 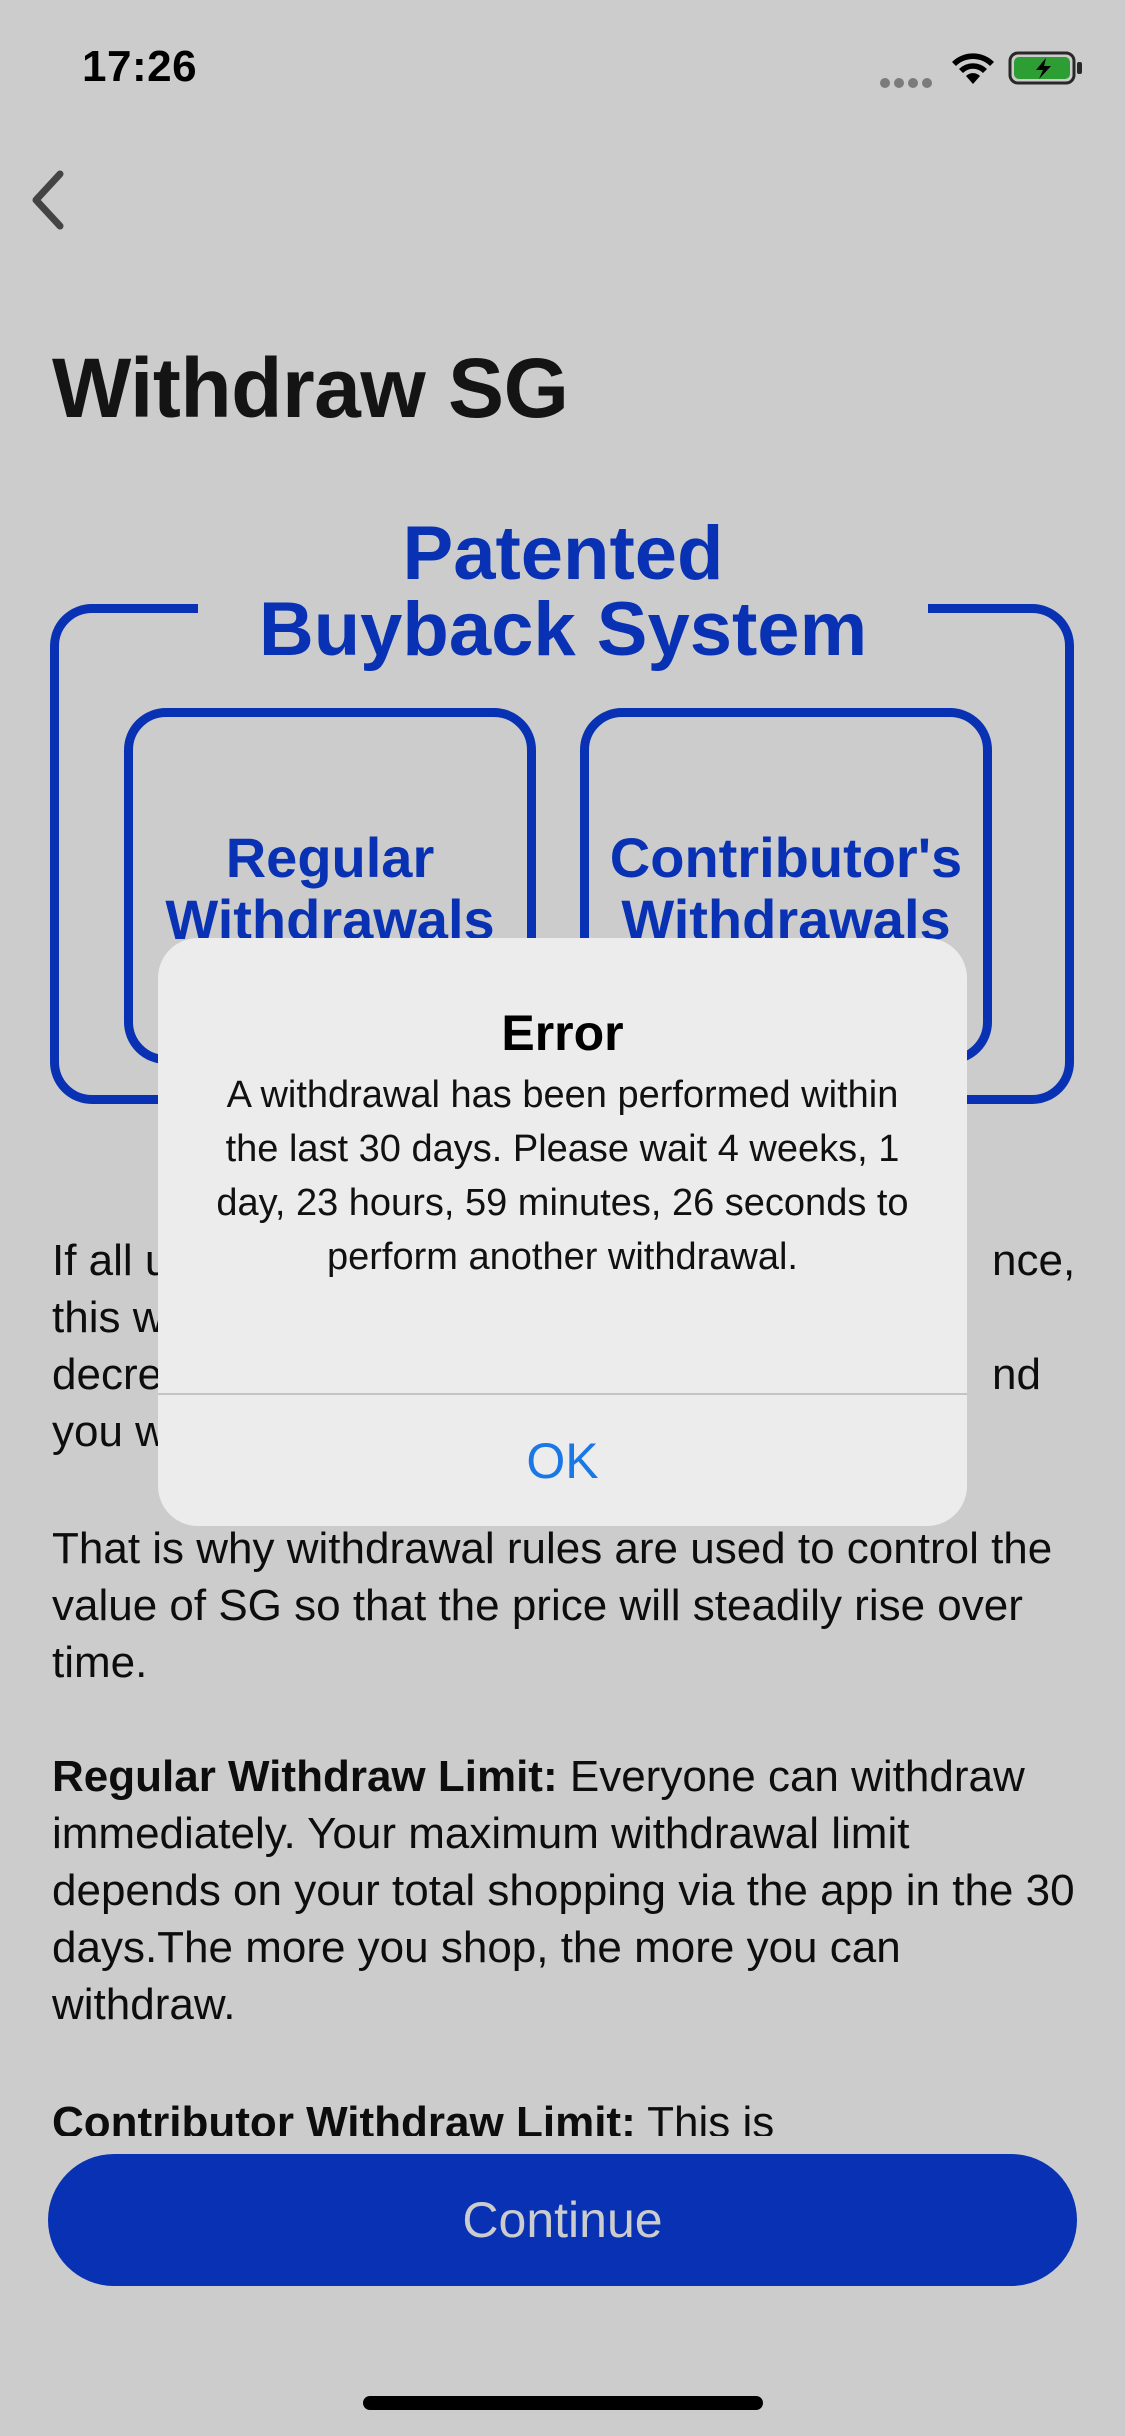 What do you see at coordinates (562, 1460) in the screenshot?
I see `alert-ok-button: OK` at bounding box center [562, 1460].